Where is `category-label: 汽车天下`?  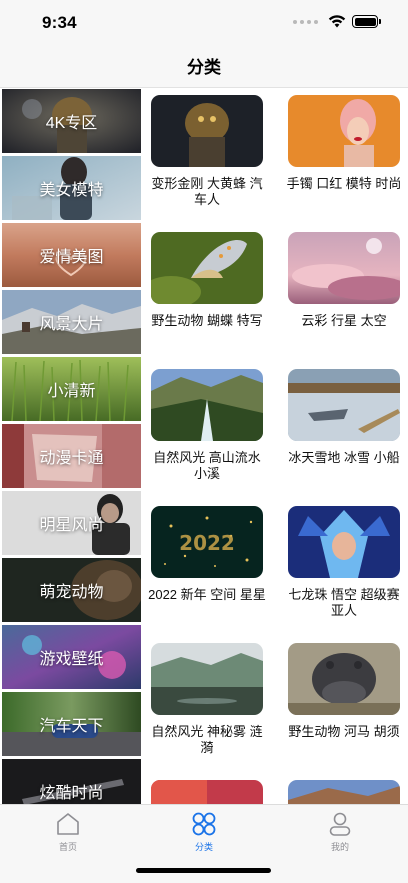
category-label: 汽车天下 is located at coordinates (71, 726).